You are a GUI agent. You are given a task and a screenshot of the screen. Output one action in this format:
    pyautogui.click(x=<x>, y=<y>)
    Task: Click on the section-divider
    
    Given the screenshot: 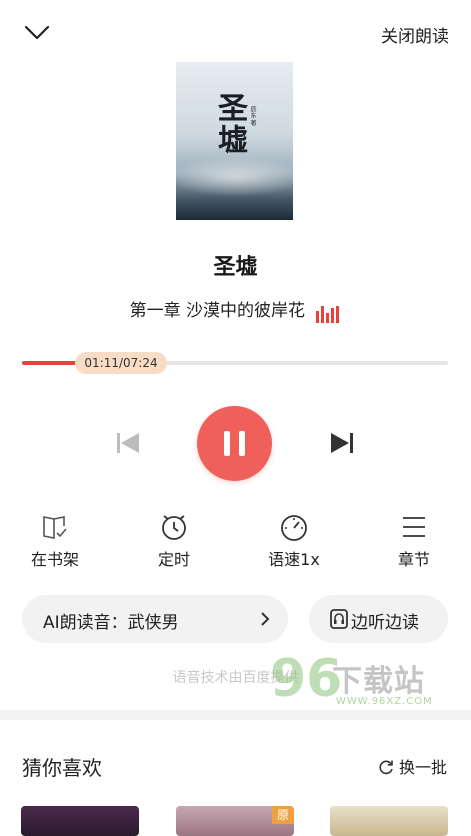 What is the action you would take?
    pyautogui.click(x=235, y=715)
    